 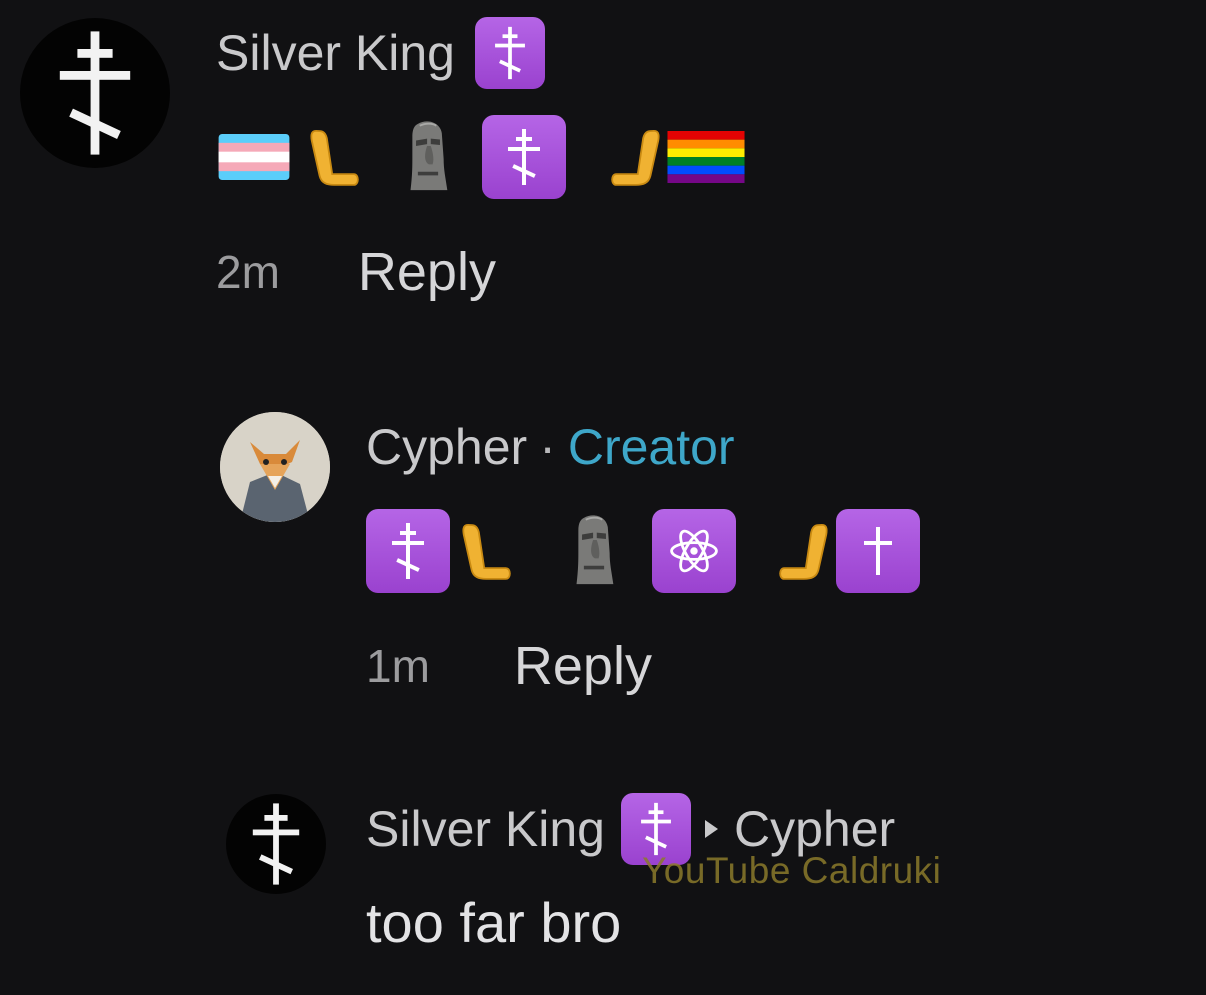 What do you see at coordinates (711, 829) in the screenshot?
I see `reply-arrow-icon` at bounding box center [711, 829].